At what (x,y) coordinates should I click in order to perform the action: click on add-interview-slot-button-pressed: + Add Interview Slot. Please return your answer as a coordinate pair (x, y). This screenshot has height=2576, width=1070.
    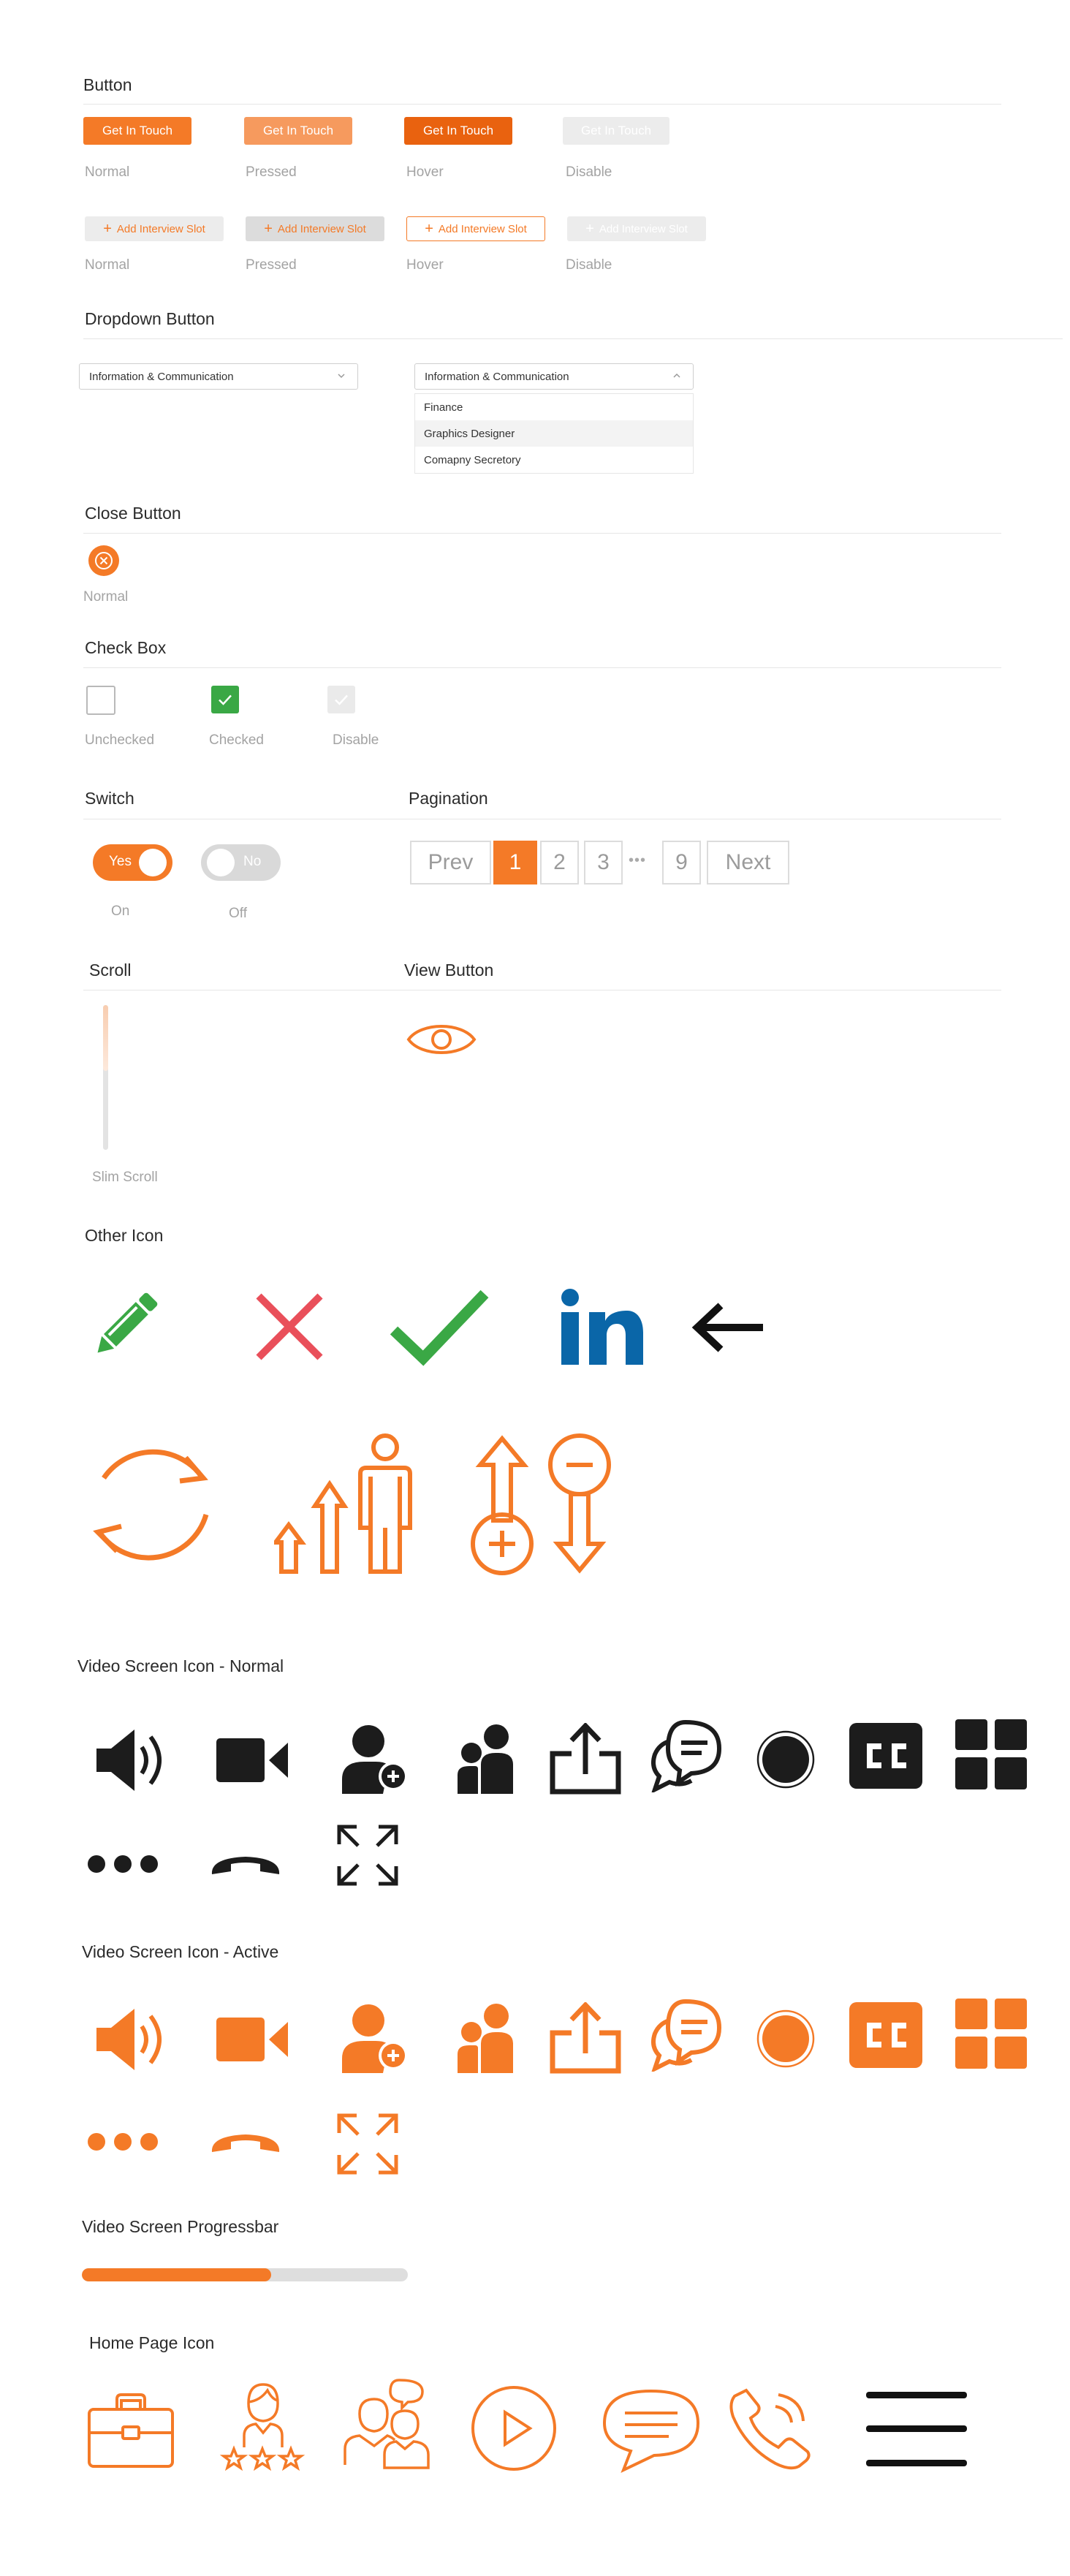
    Looking at the image, I should click on (315, 228).